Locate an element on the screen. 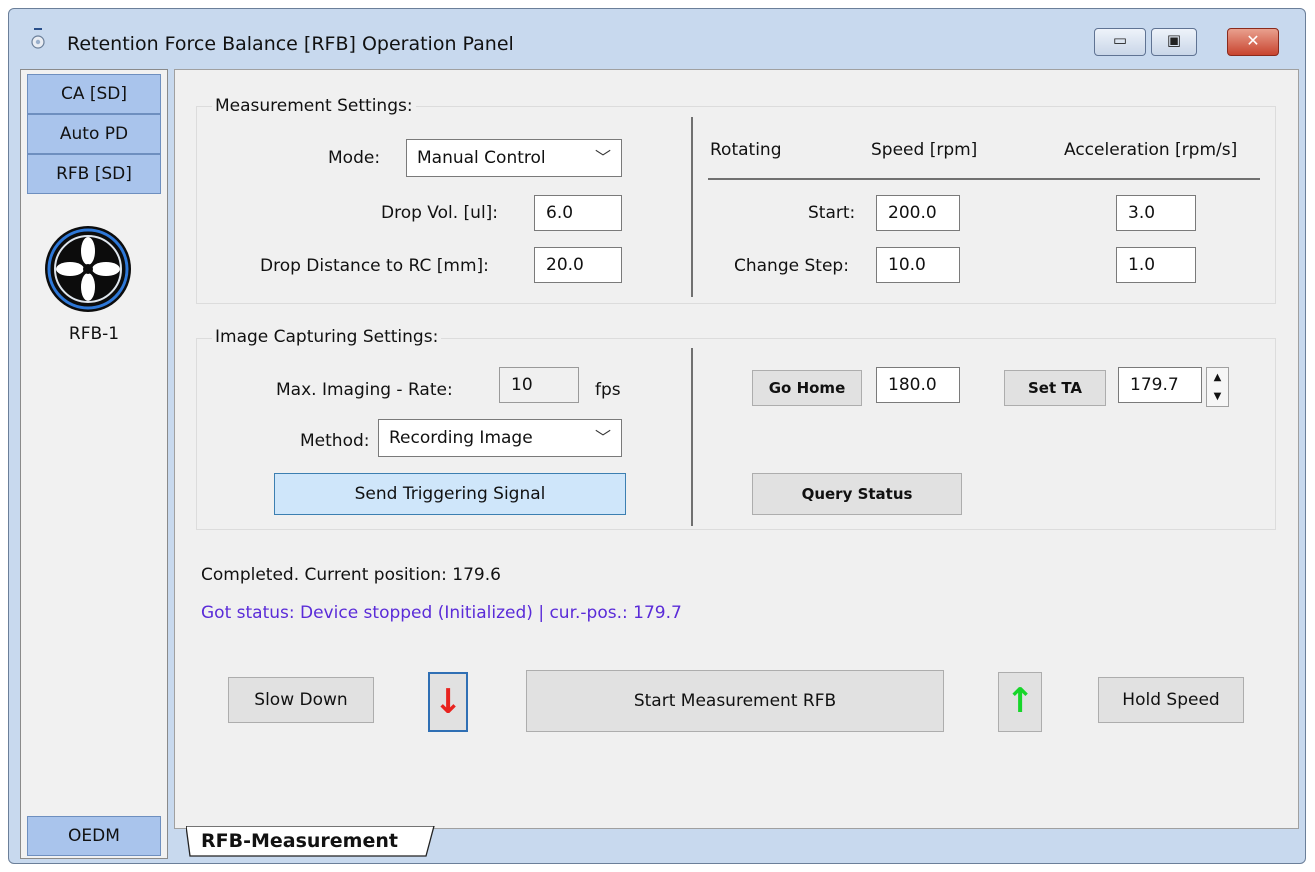 This screenshot has height=872, width=1315. mode-value: Manual Control is located at coordinates (481, 158).